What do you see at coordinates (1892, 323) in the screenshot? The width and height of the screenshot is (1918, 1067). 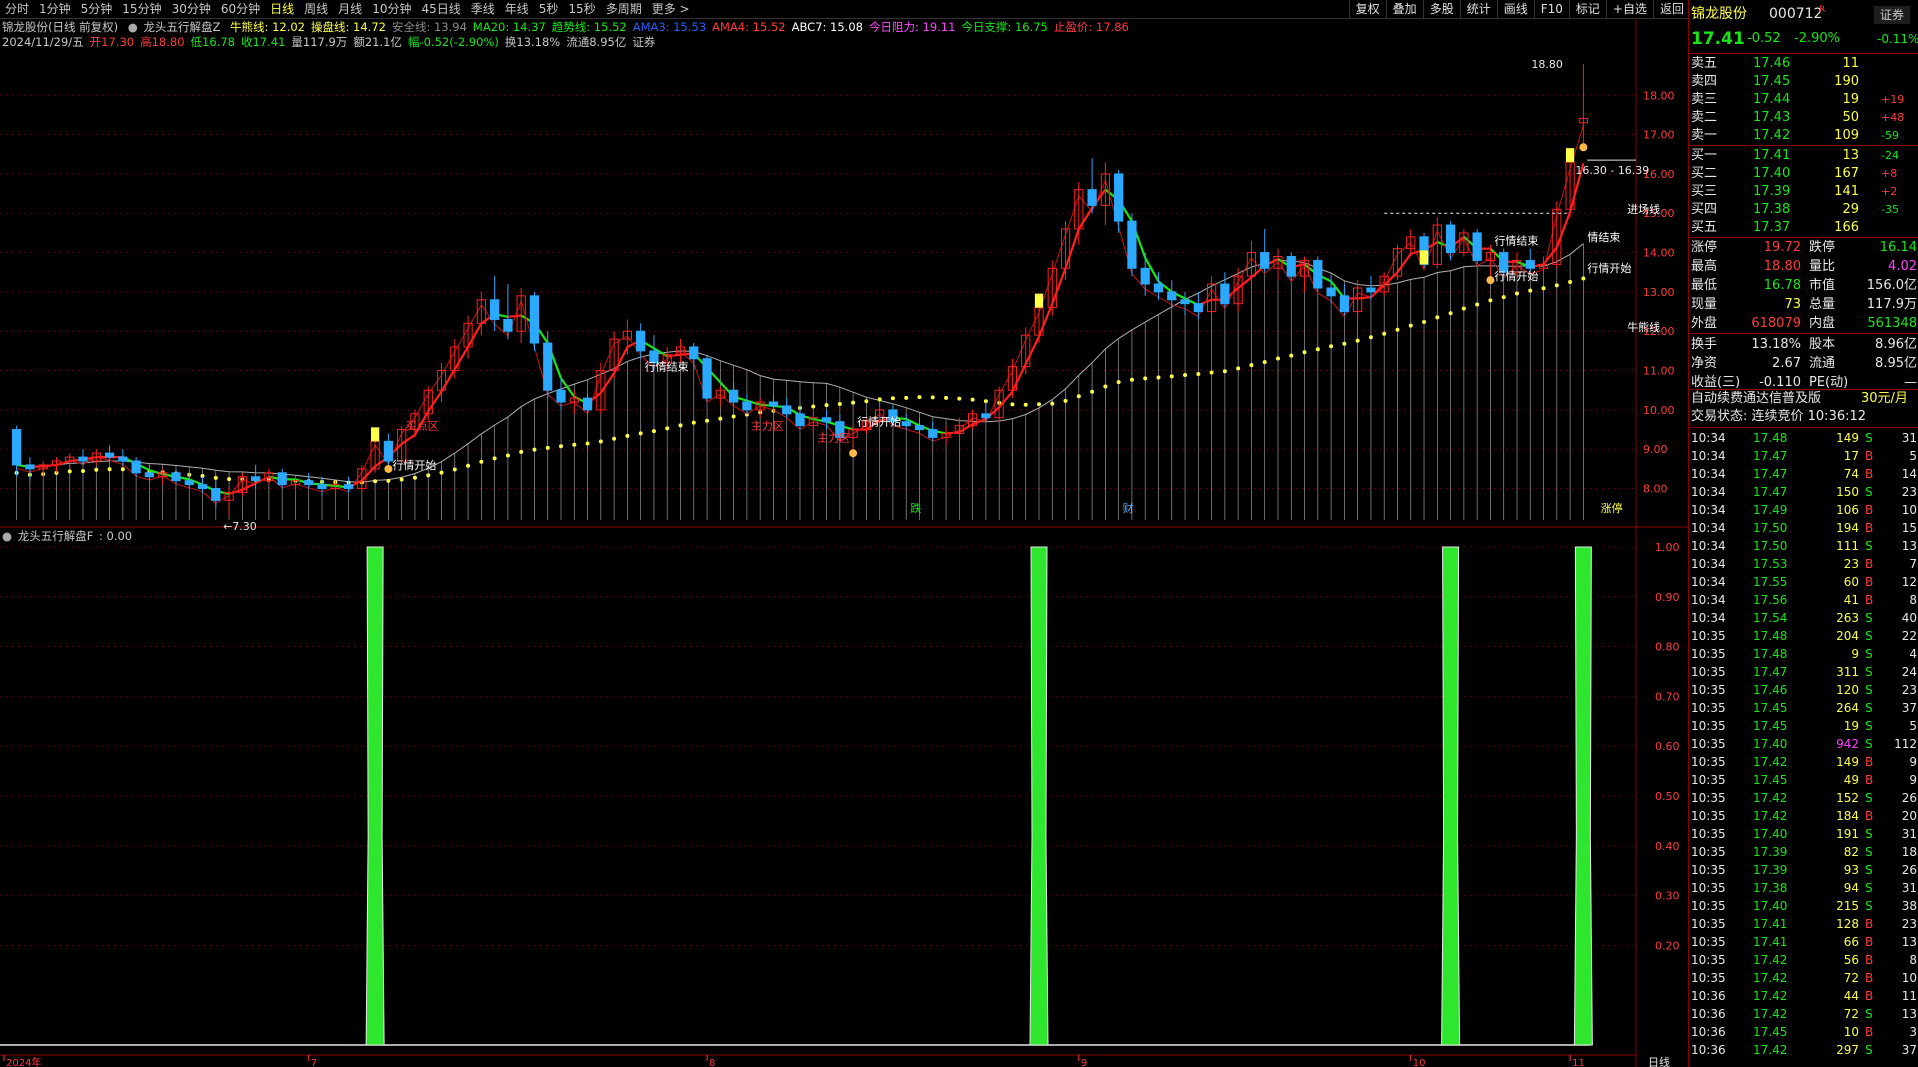 I see `stat-value: 561348` at bounding box center [1892, 323].